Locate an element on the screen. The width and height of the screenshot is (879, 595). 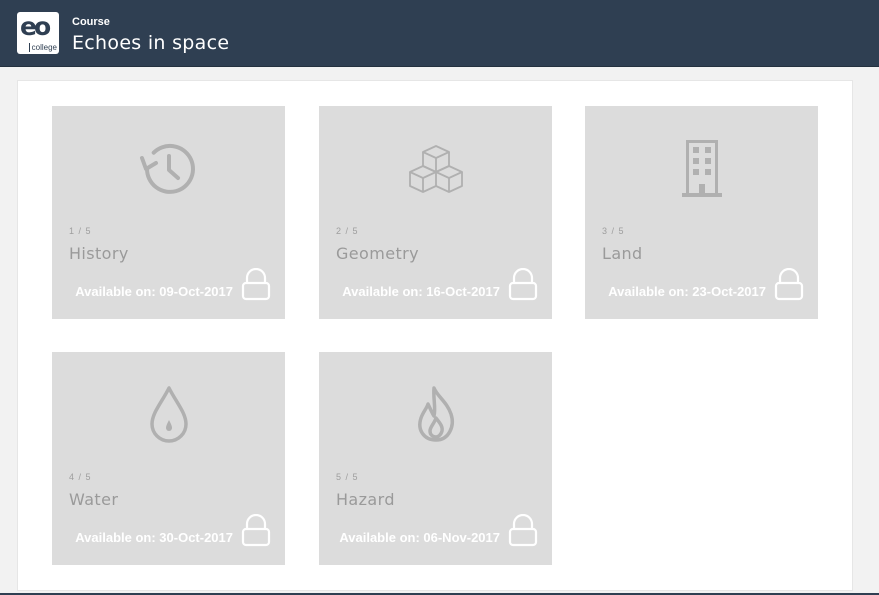
unit-availability: Available on: 16-Oct-2017 is located at coordinates (421, 291).